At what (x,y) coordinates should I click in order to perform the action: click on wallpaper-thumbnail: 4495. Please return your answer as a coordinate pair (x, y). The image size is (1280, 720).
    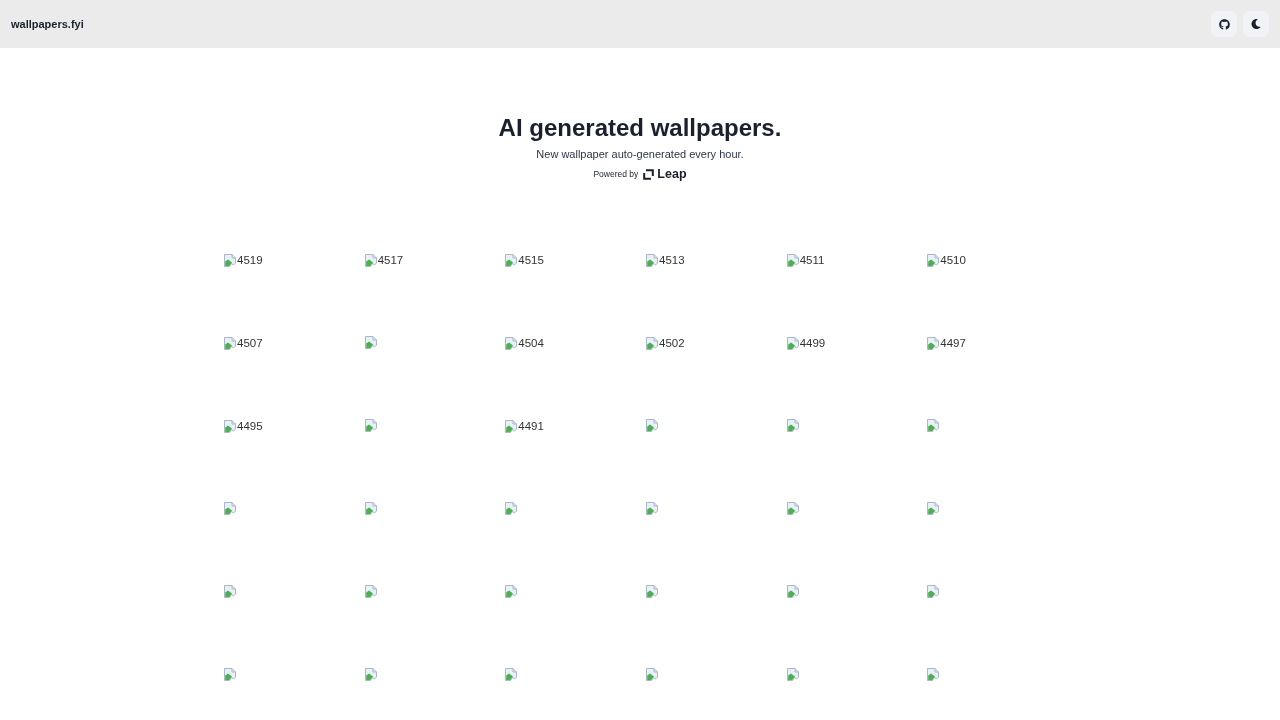
    Looking at the image, I should click on (243, 426).